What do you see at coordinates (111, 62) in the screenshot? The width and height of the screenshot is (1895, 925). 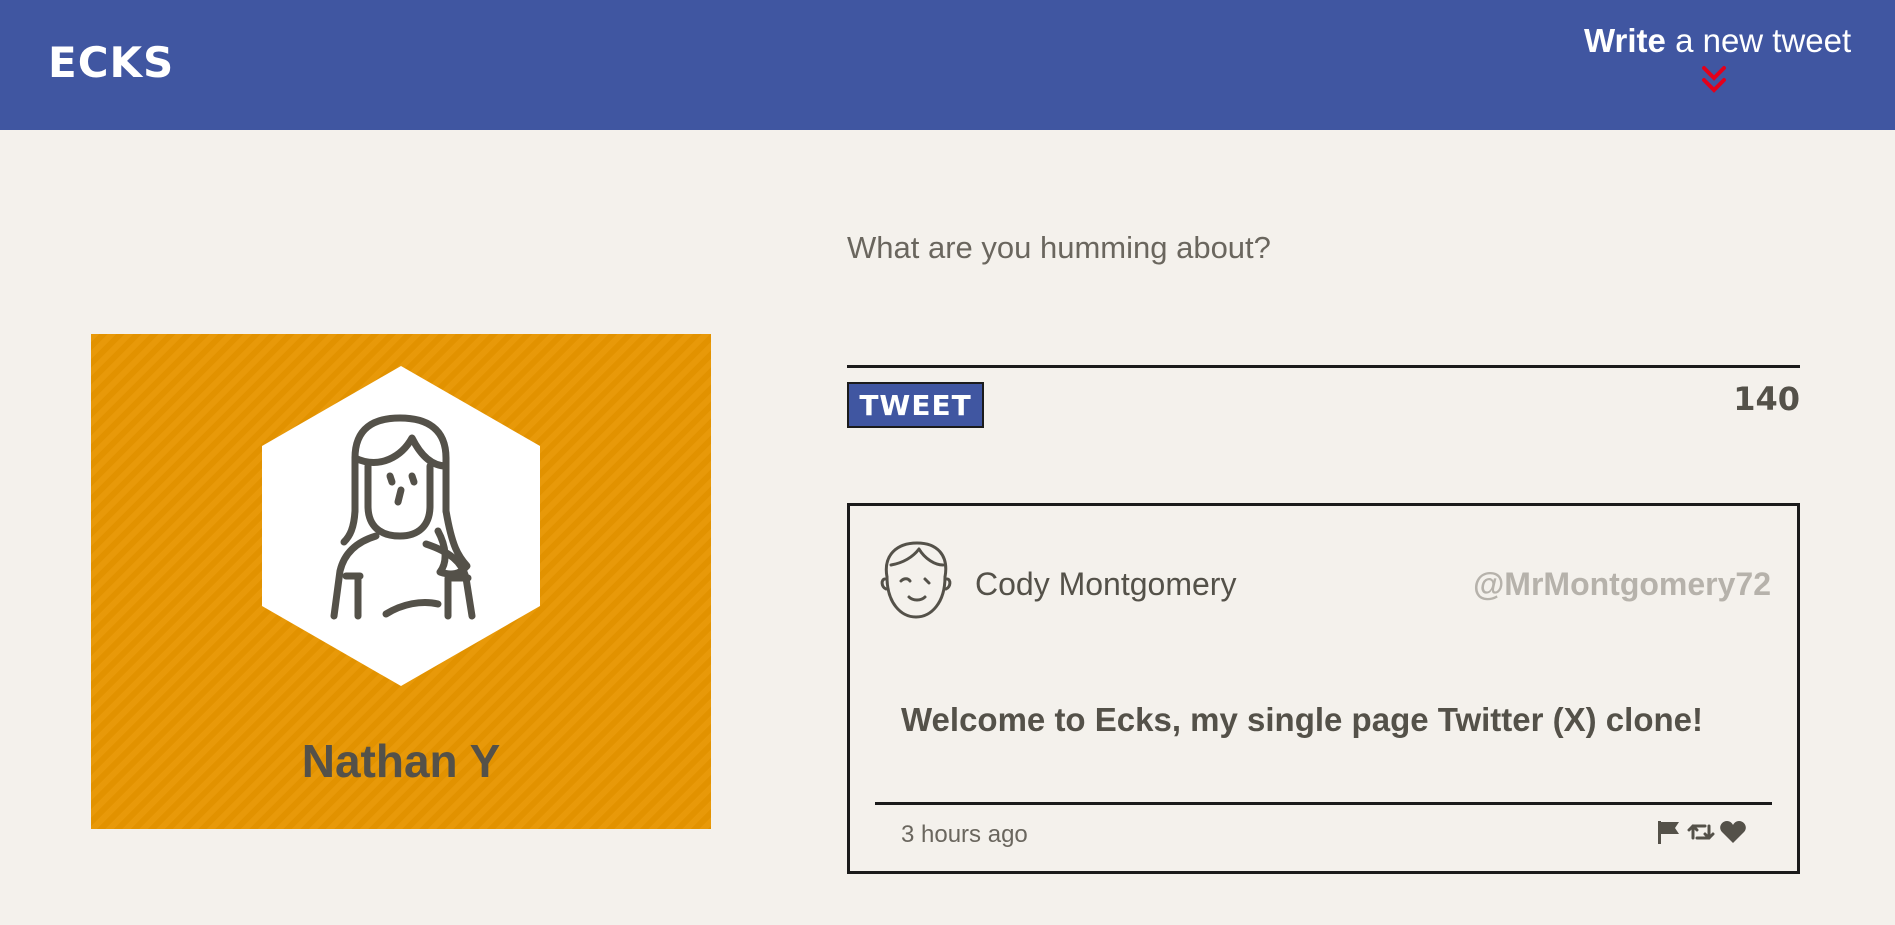 I see `brand-logo: ECKS` at bounding box center [111, 62].